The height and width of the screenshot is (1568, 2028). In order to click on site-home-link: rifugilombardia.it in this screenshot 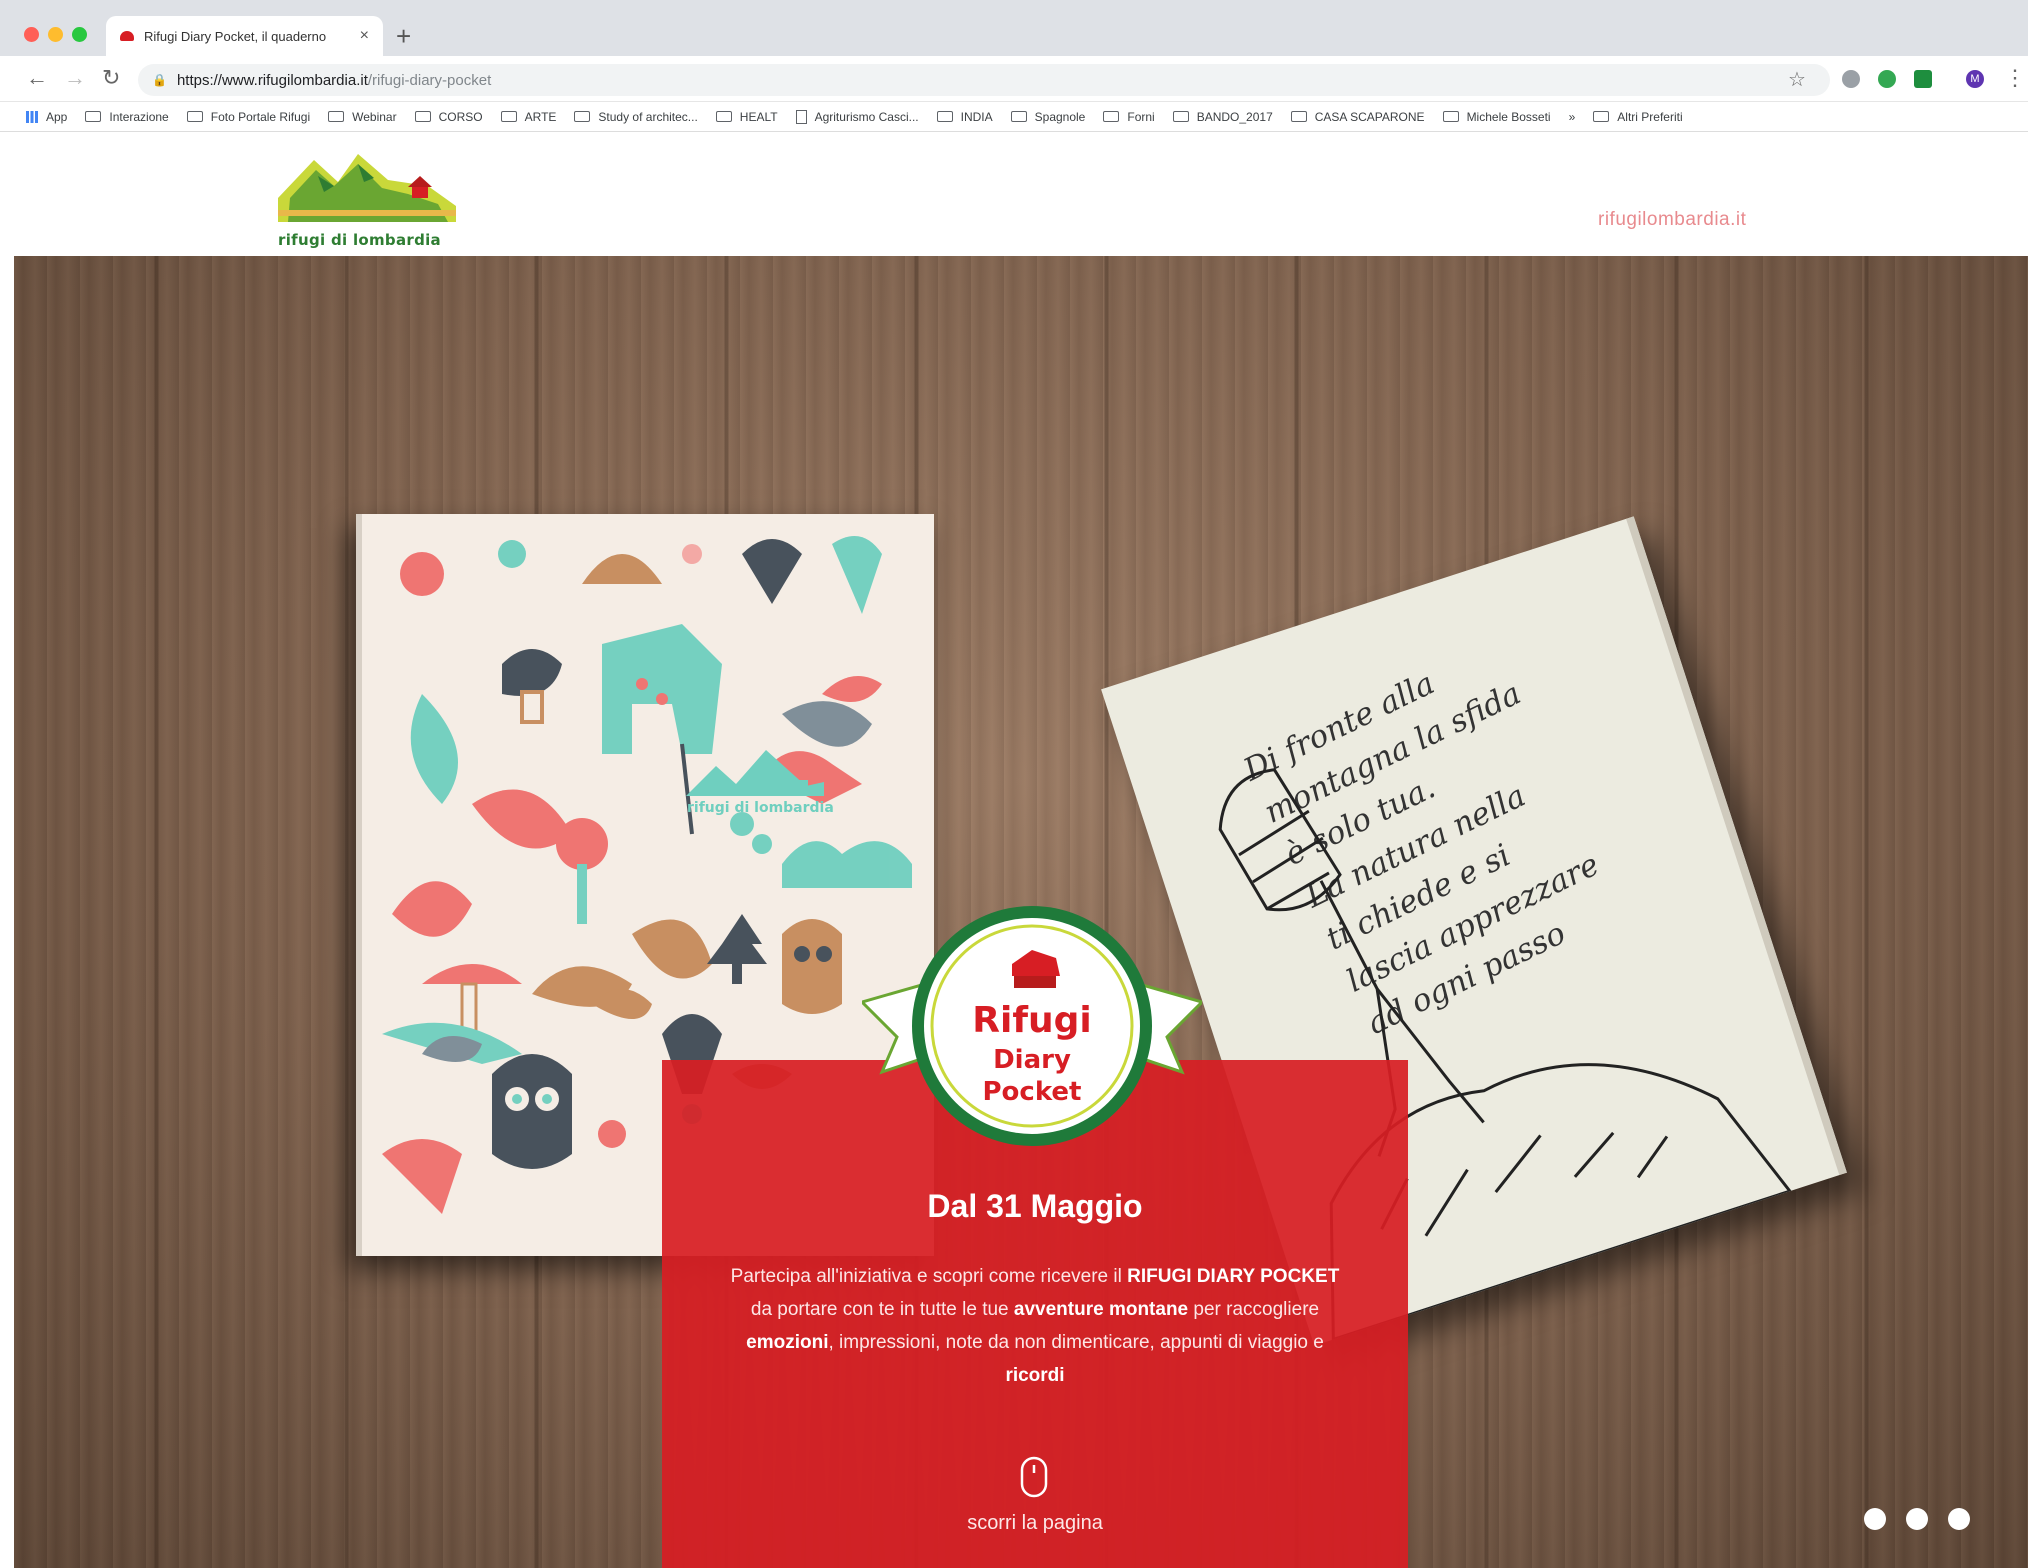, I will do `click(1672, 220)`.